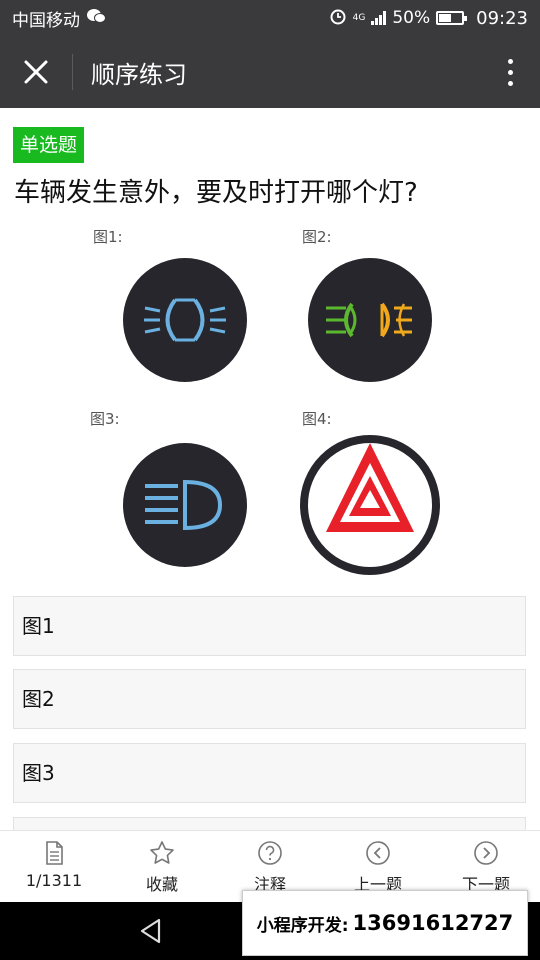 The height and width of the screenshot is (960, 540). Describe the element at coordinates (338, 18) in the screenshot. I see `alarm-icon` at that location.